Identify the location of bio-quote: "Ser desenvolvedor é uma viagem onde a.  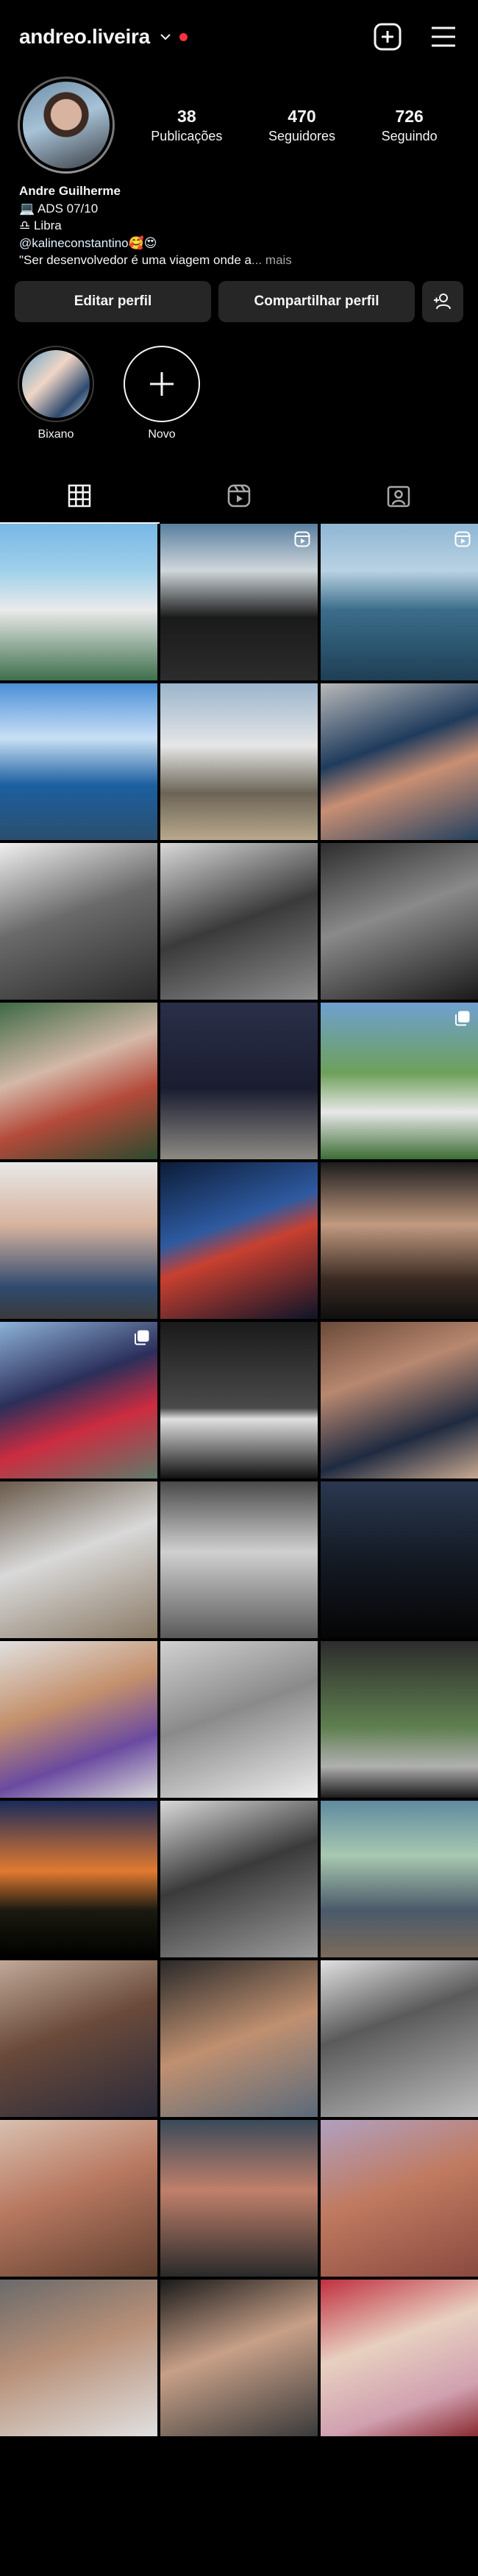
(135, 260).